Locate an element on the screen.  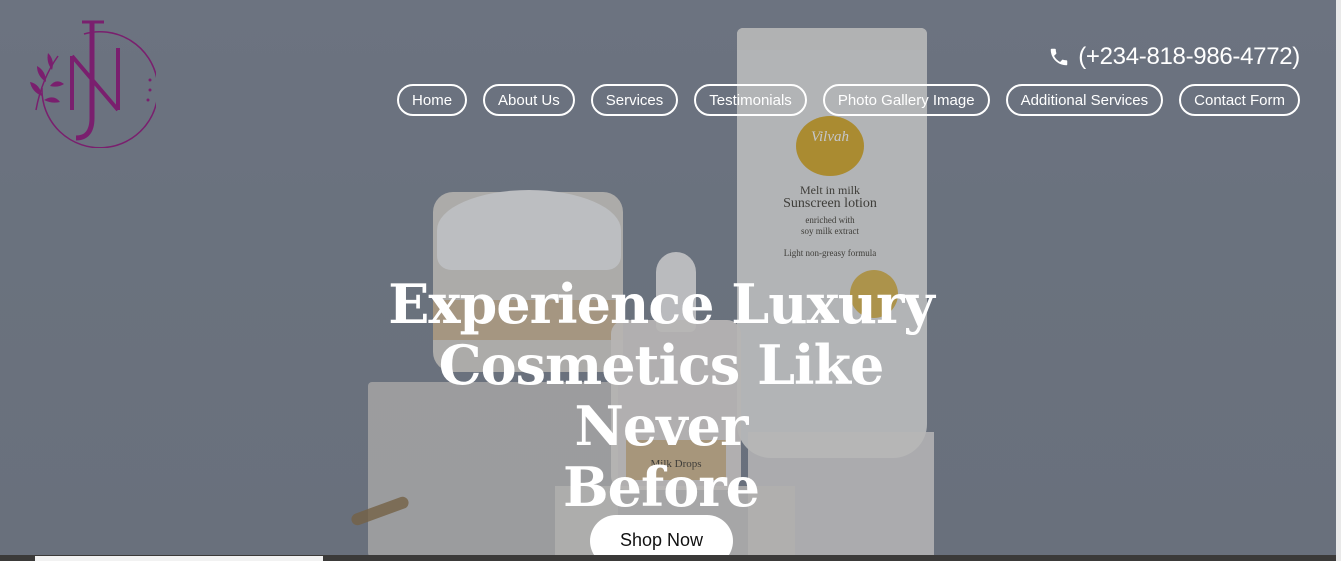
nav-photo-gallery: Photo Gallery Image is located at coordinates (906, 100).